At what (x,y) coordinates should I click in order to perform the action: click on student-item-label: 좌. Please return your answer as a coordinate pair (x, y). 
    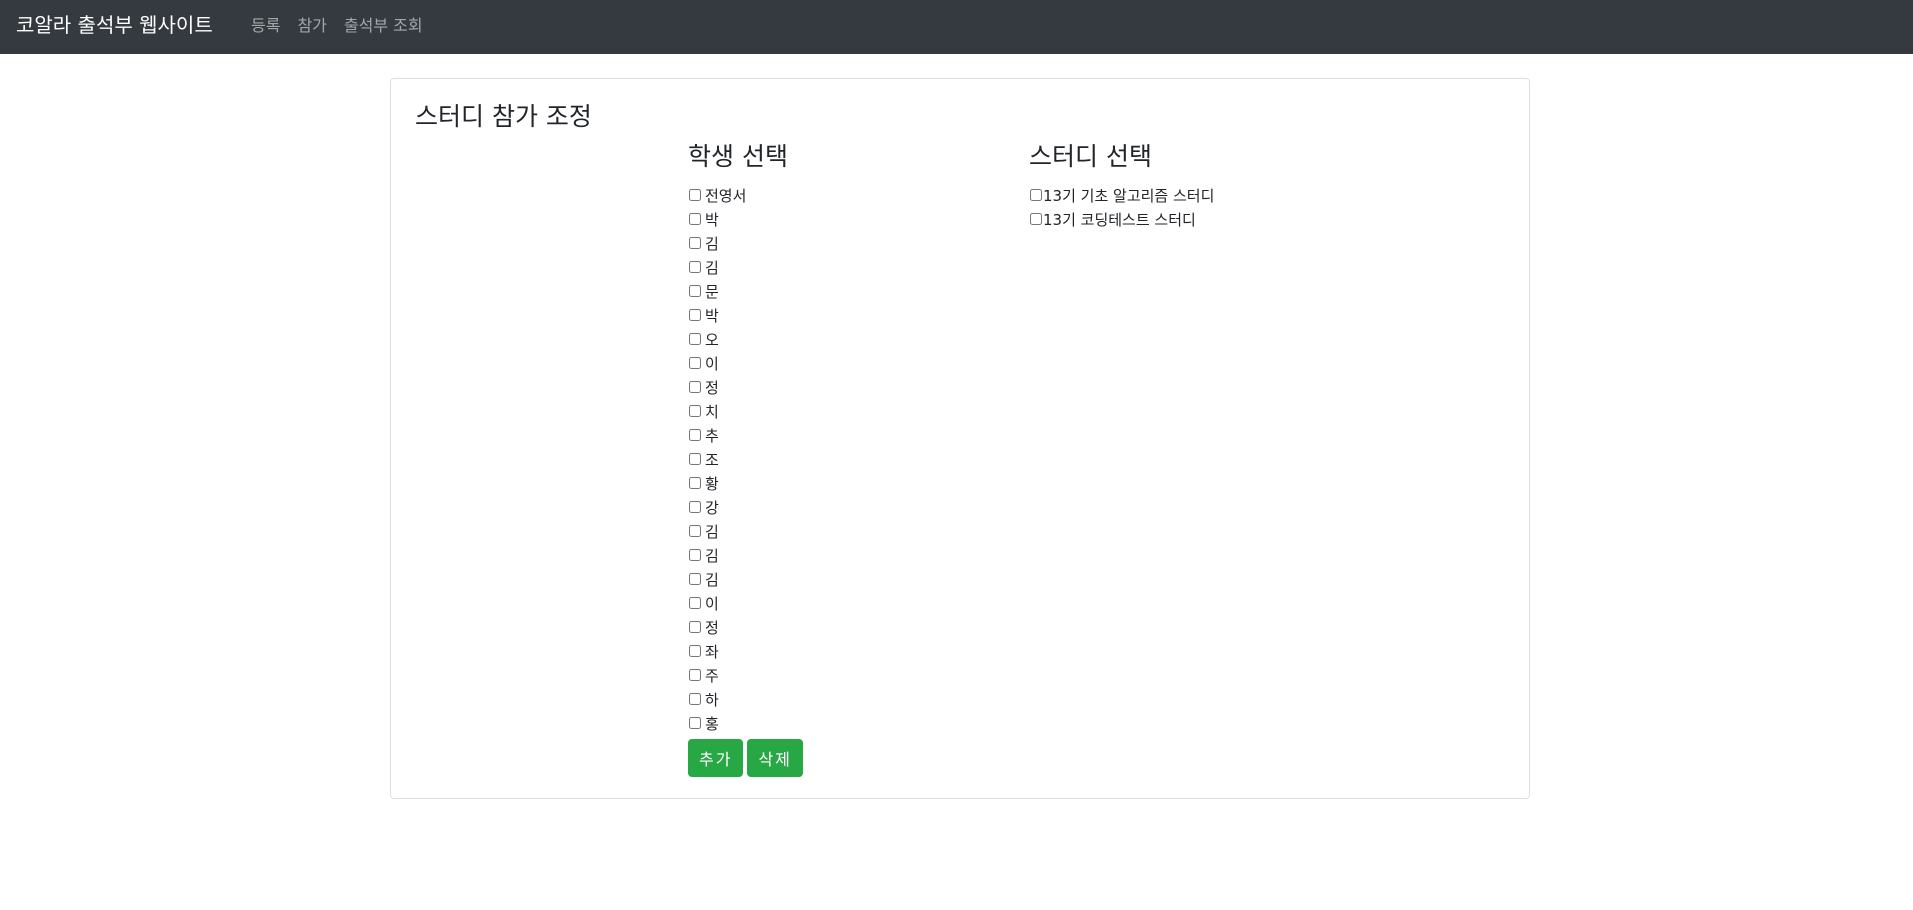
    Looking at the image, I should click on (712, 651).